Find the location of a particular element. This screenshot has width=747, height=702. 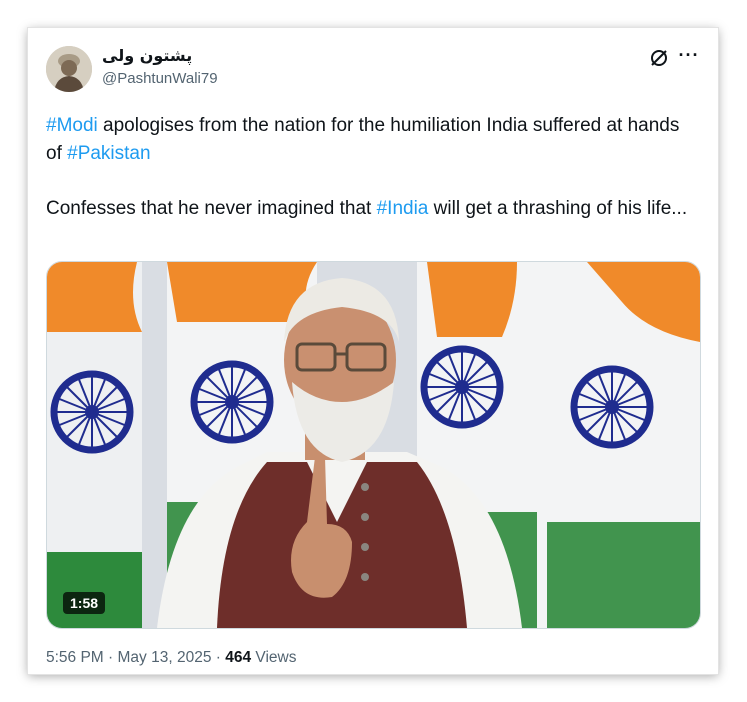

views-count: 464 is located at coordinates (238, 657).